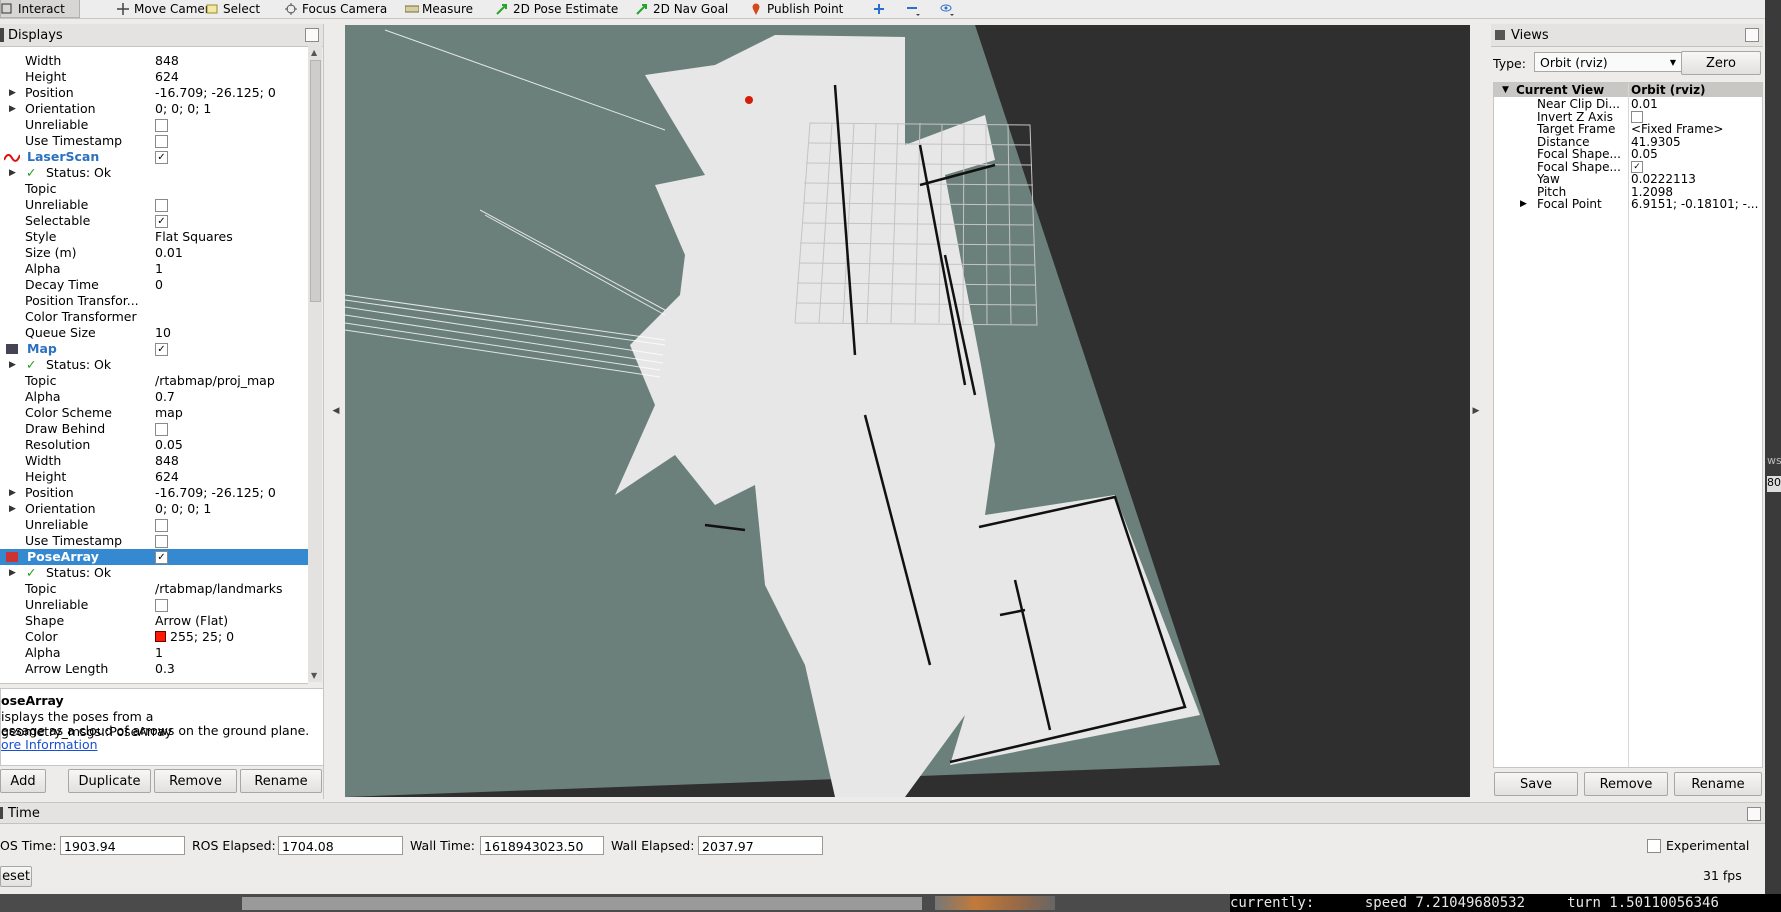 Image resolution: width=1781 pixels, height=912 pixels. What do you see at coordinates (154, 237) in the screenshot?
I see `display-property-row: Style Flat Squares` at bounding box center [154, 237].